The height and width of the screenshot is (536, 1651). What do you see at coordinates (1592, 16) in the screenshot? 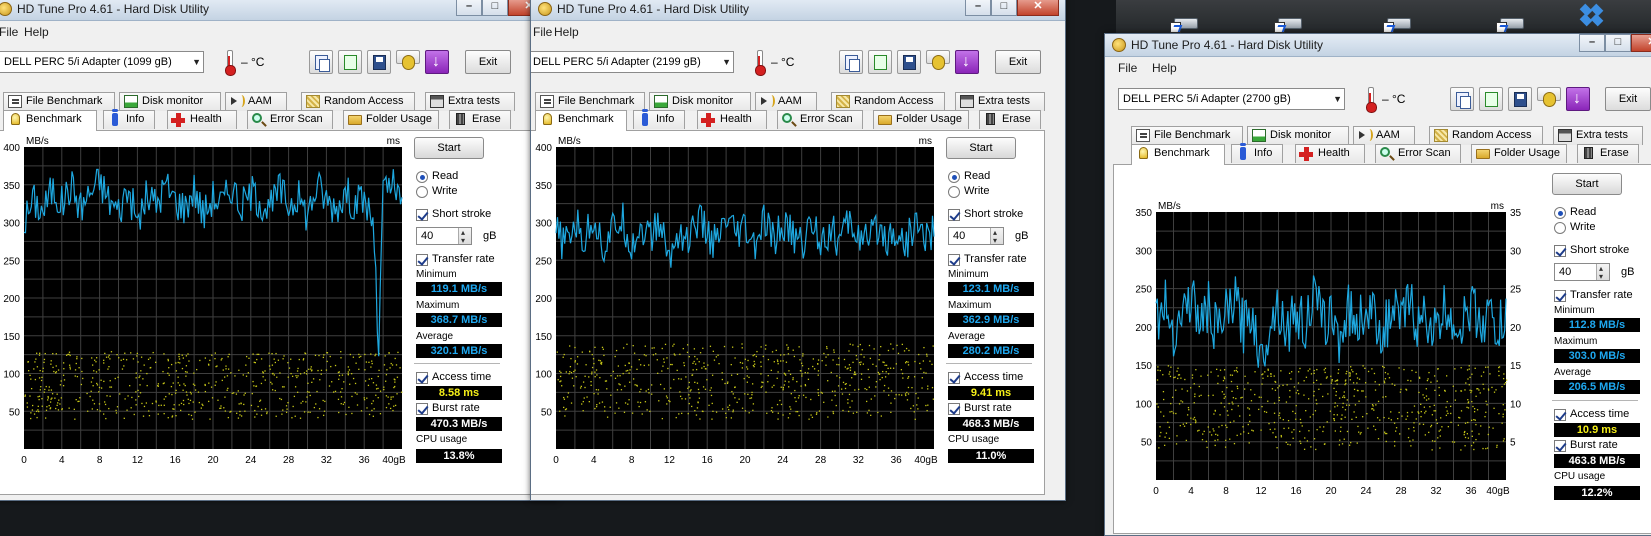
I see `dropbox-icon` at bounding box center [1592, 16].